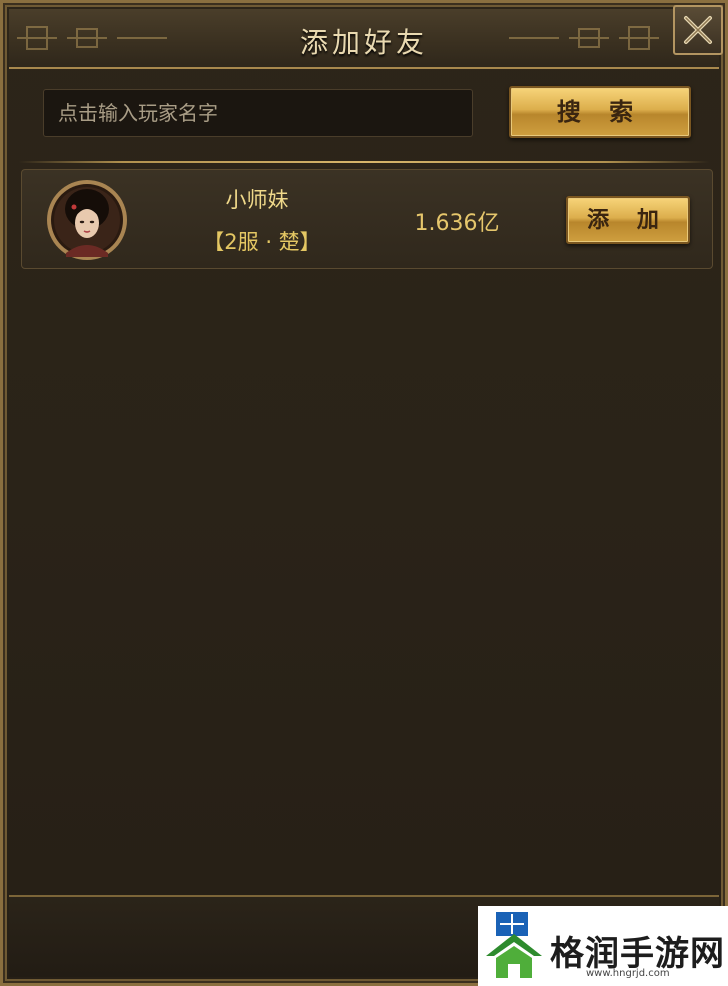  What do you see at coordinates (603, 946) in the screenshot?
I see `site-watermark: 格润手游网 www.hngrjd.com` at bounding box center [603, 946].